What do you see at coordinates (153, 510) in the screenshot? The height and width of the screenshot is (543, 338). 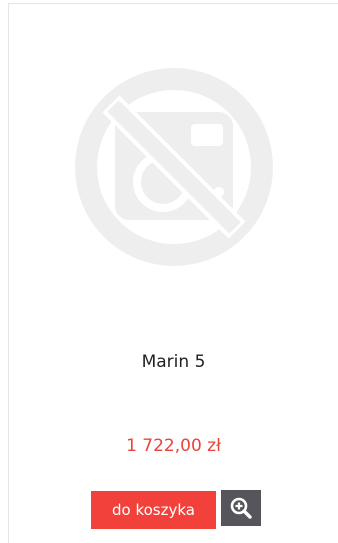 I see `add-to-cart-button: do koszyka` at bounding box center [153, 510].